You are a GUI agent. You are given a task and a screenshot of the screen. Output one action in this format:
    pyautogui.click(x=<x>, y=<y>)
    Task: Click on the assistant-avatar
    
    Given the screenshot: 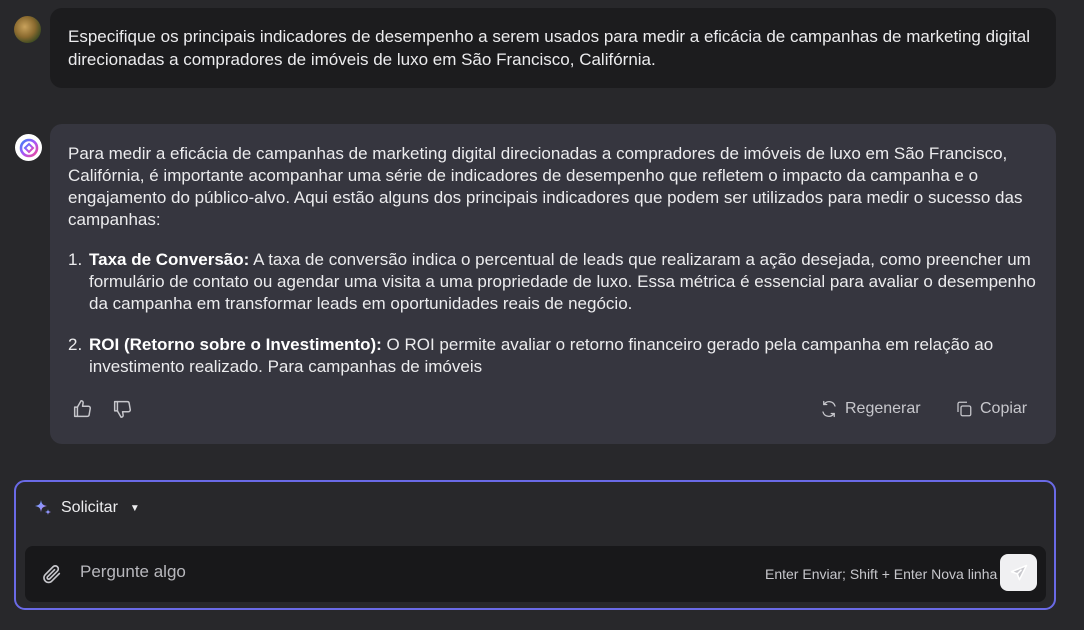 What is the action you would take?
    pyautogui.click(x=28, y=147)
    